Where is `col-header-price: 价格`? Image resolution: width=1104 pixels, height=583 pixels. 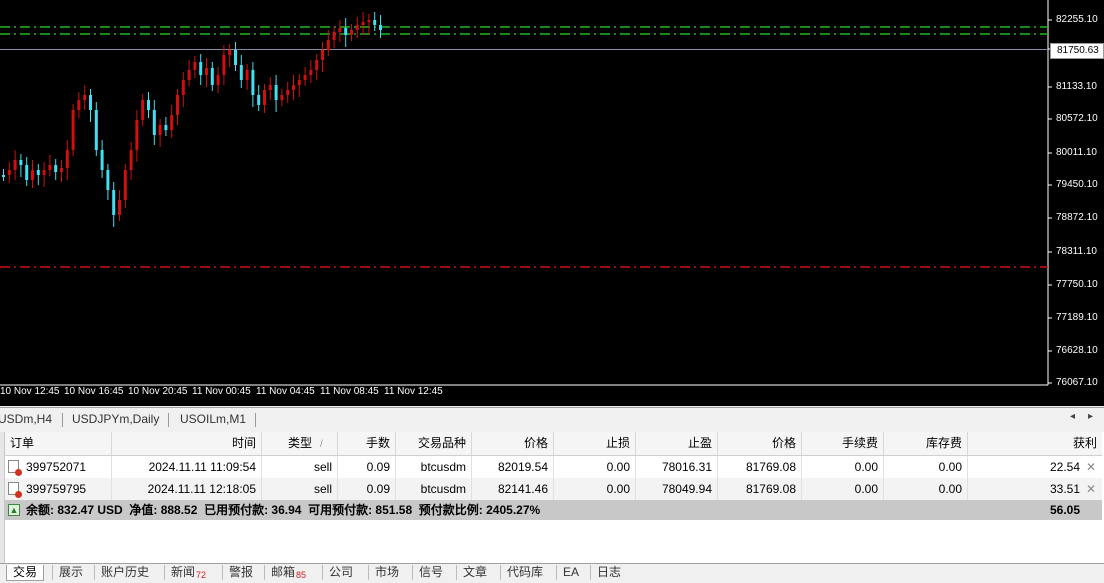 col-header-price: 价格 is located at coordinates (512, 443).